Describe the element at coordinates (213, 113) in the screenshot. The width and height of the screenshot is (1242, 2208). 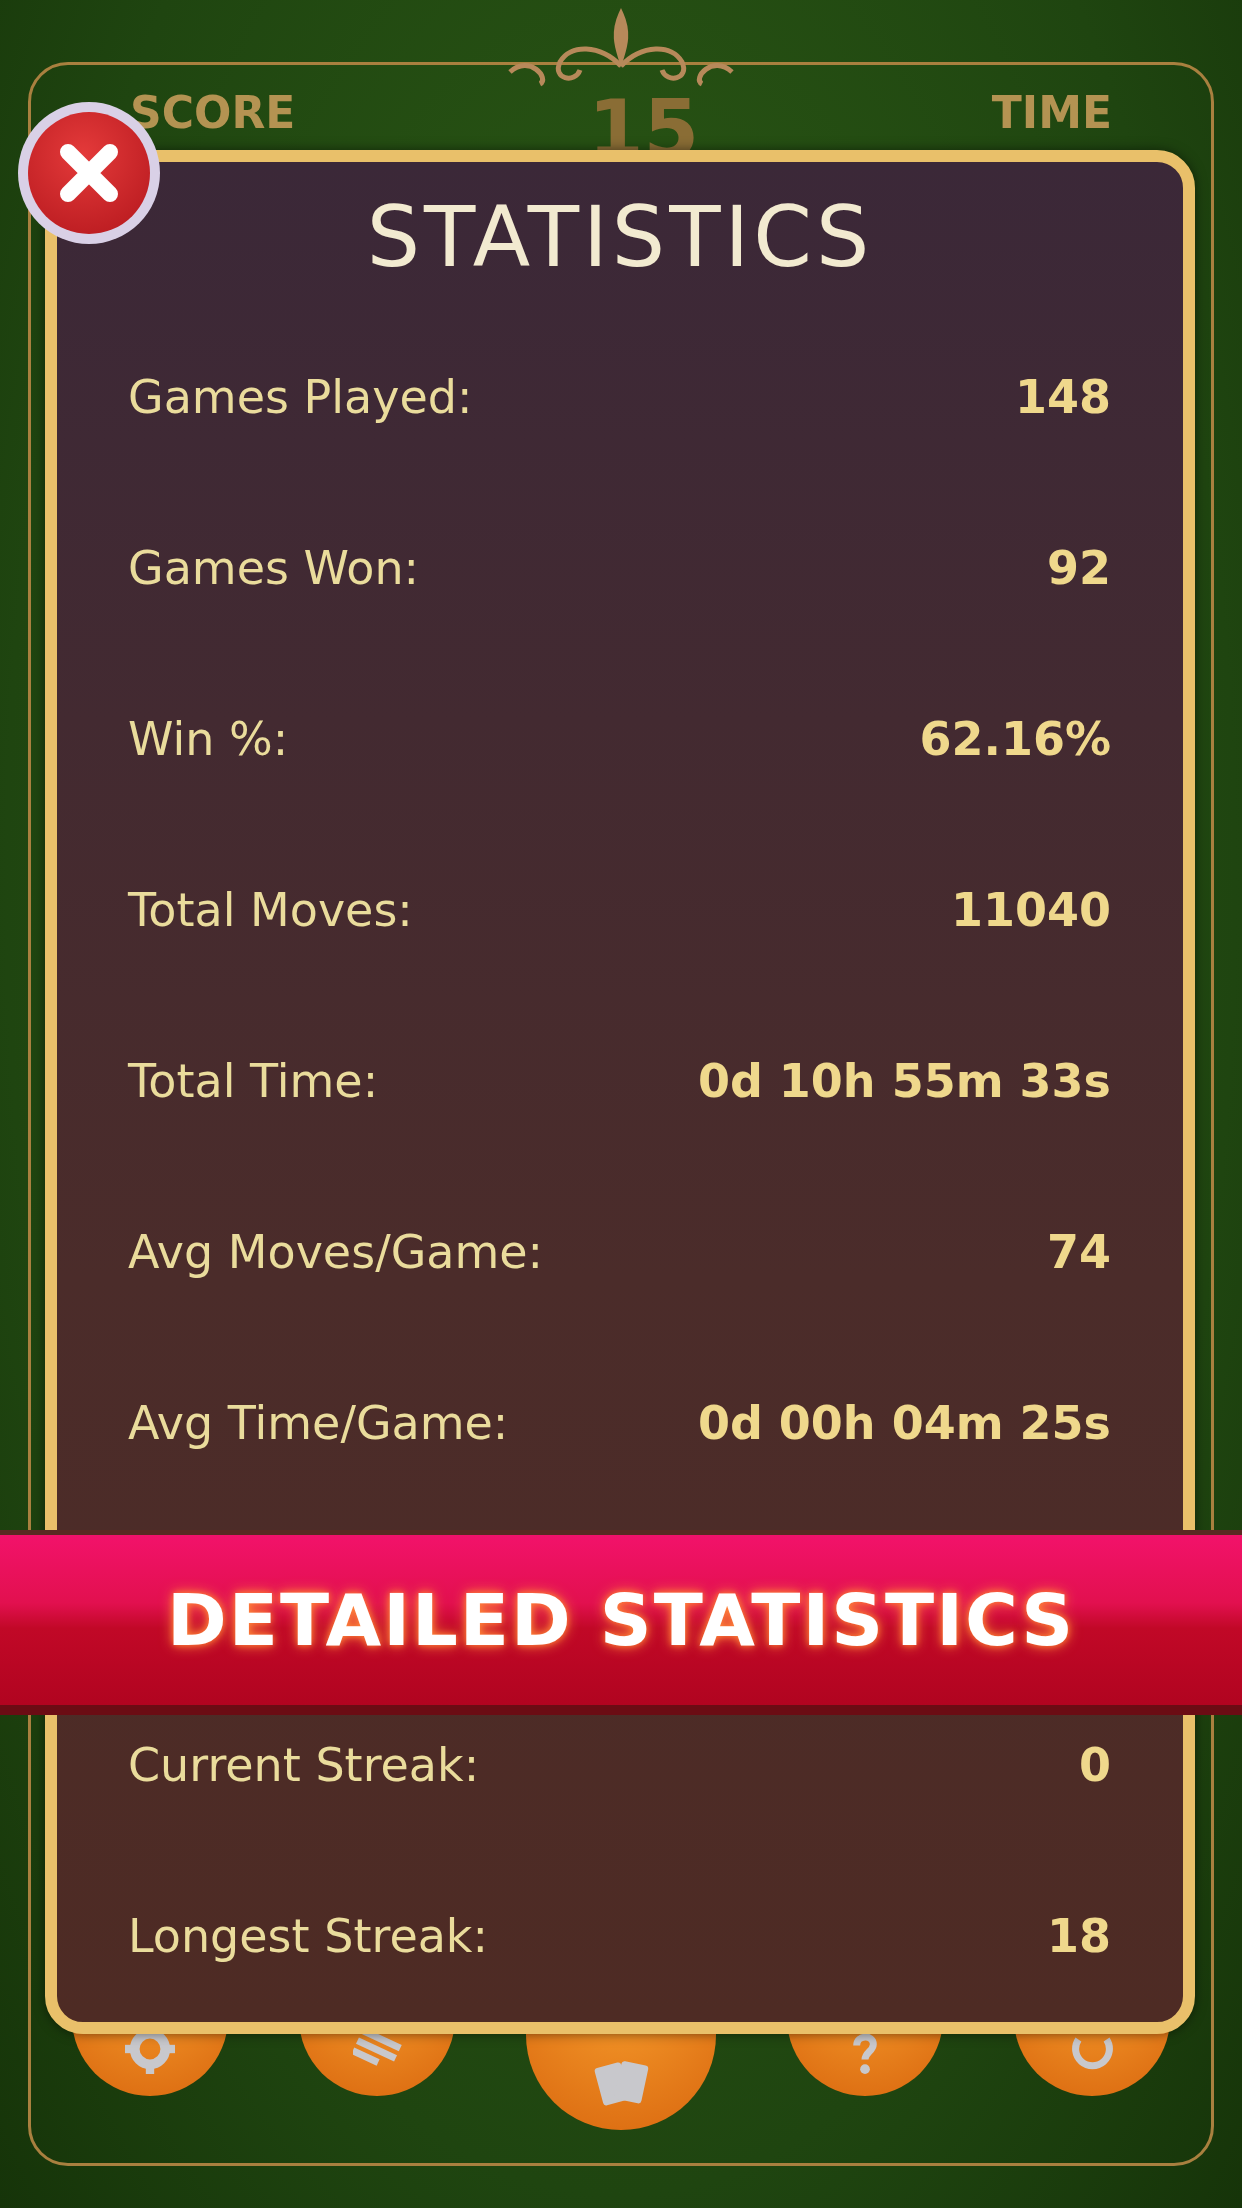
I see `score-label: SCORE` at that location.